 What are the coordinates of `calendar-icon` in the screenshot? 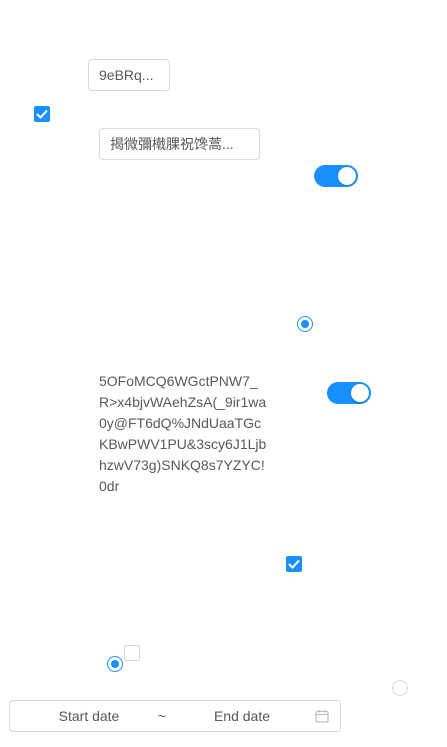 It's located at (322, 716).